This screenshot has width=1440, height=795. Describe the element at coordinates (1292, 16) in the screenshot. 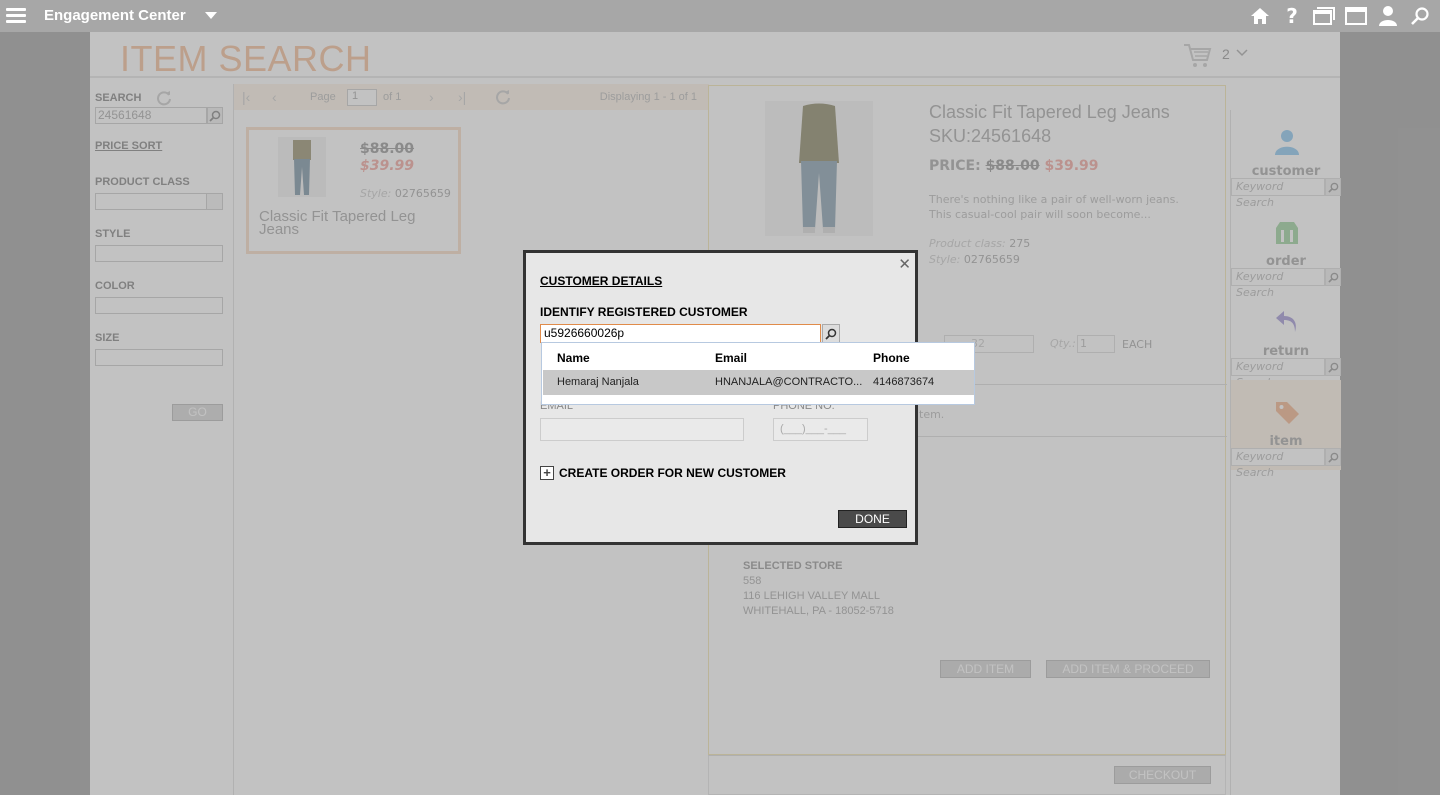

I see `help-icon: ?` at that location.